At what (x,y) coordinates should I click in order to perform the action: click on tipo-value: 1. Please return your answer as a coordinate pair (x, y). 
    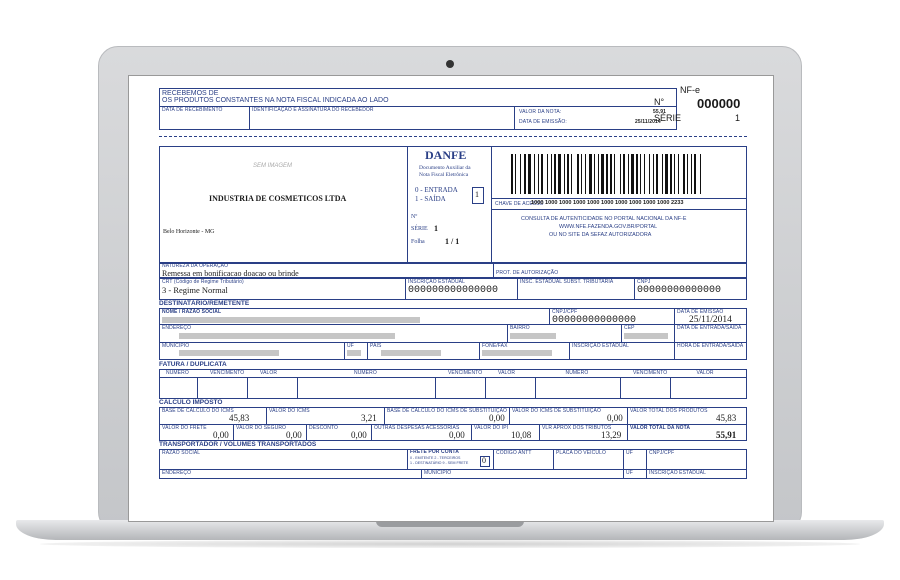
    Looking at the image, I should click on (477, 194).